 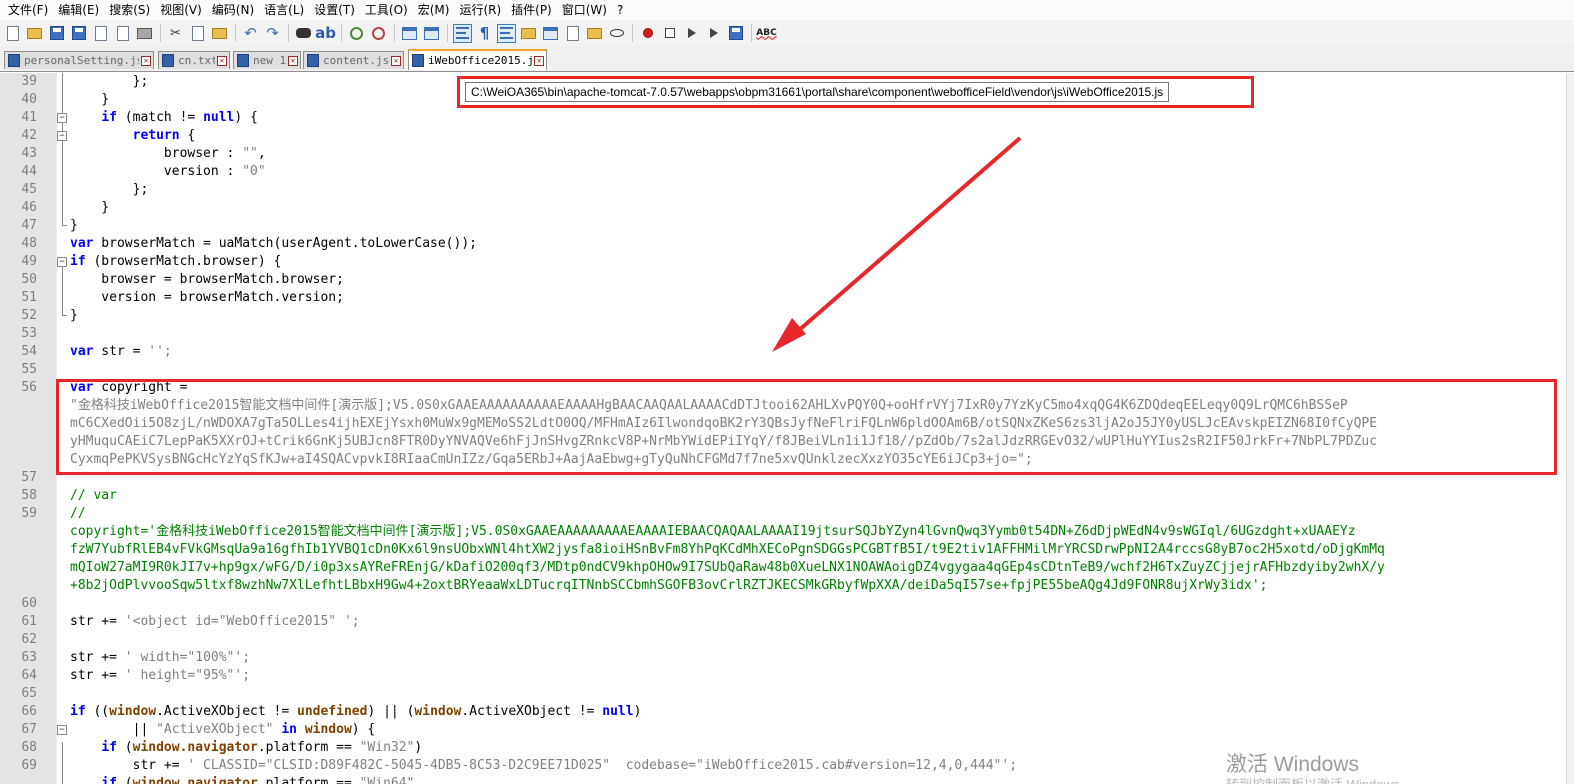 What do you see at coordinates (207, 279) in the screenshot?
I see `code-text: browser = browserMatch.browser;` at bounding box center [207, 279].